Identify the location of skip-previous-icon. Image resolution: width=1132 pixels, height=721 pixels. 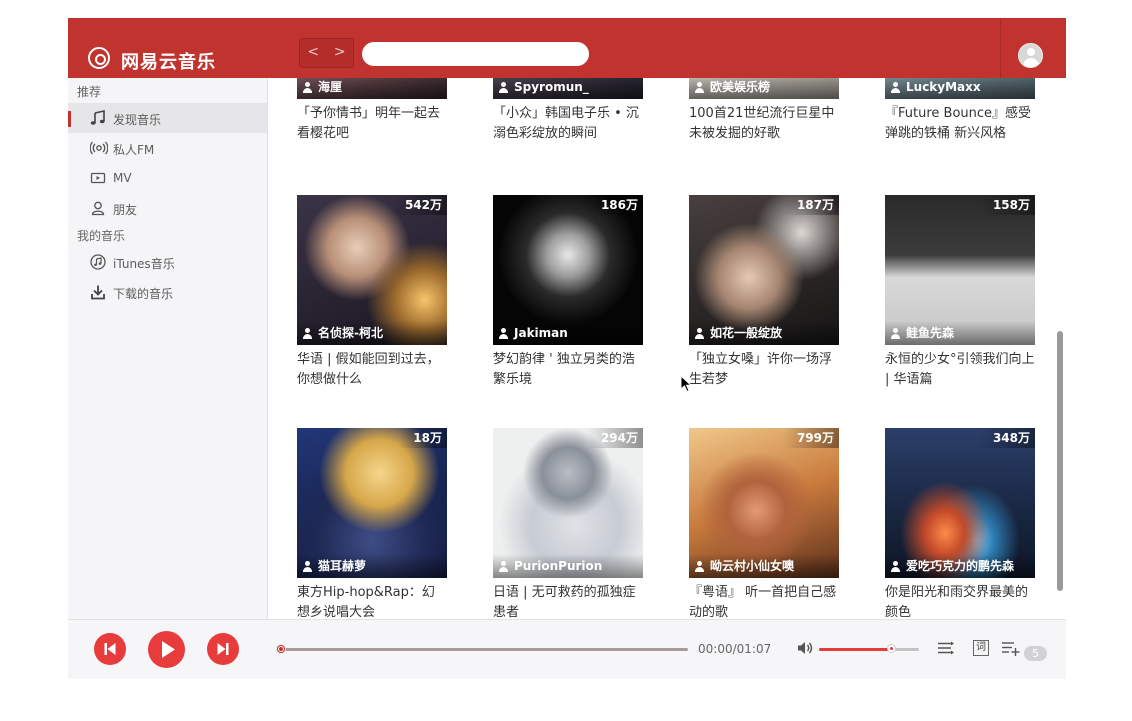
(110, 649).